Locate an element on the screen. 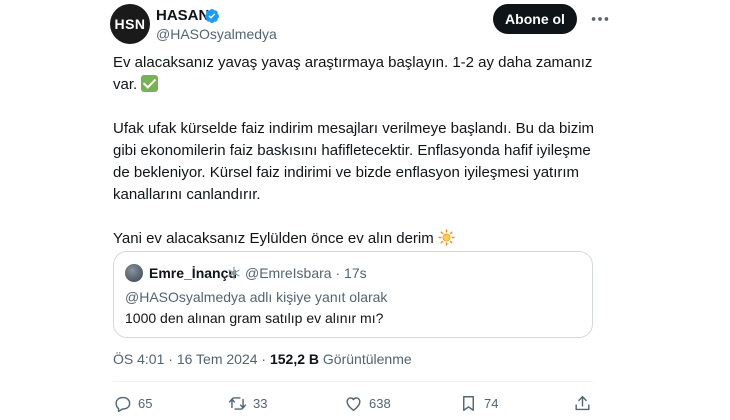 The width and height of the screenshot is (730, 420). reply-context: @HASOsyalmedya adlı kişiye yanıt olarak is located at coordinates (256, 297).